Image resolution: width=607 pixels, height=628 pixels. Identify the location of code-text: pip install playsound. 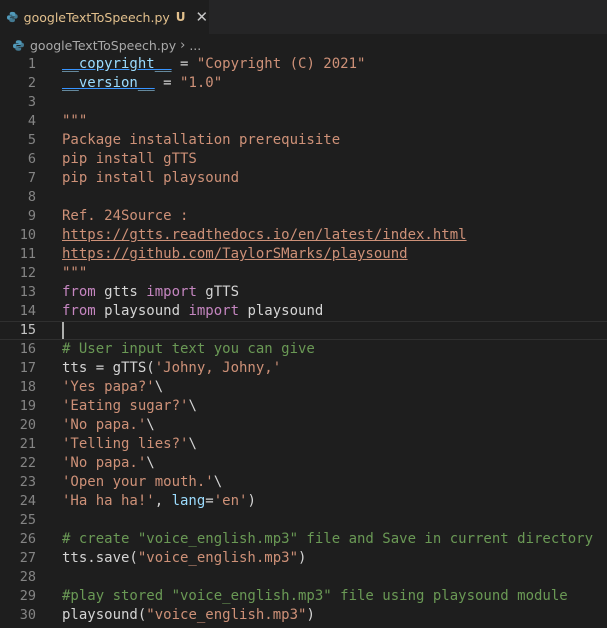
(150, 178).